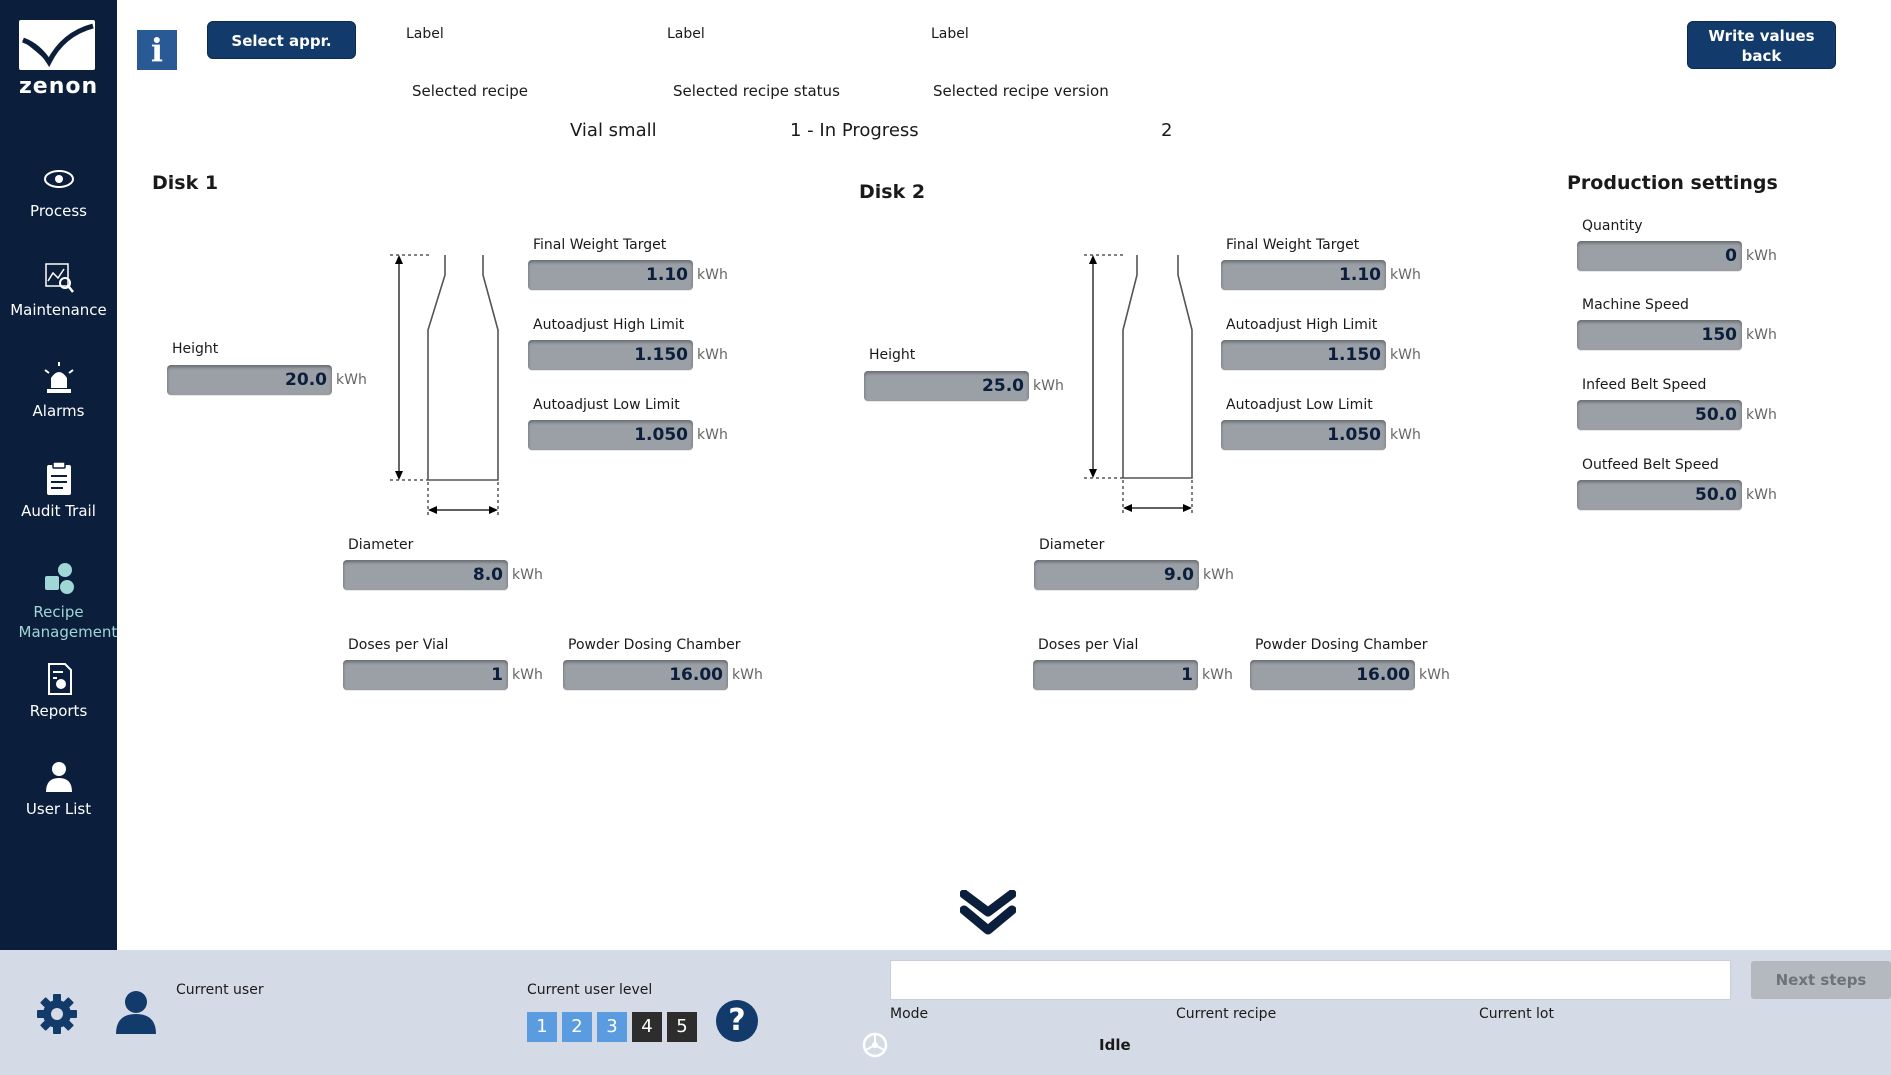  What do you see at coordinates (58, 809) in the screenshot?
I see `sidebar-item-label: User List` at bounding box center [58, 809].